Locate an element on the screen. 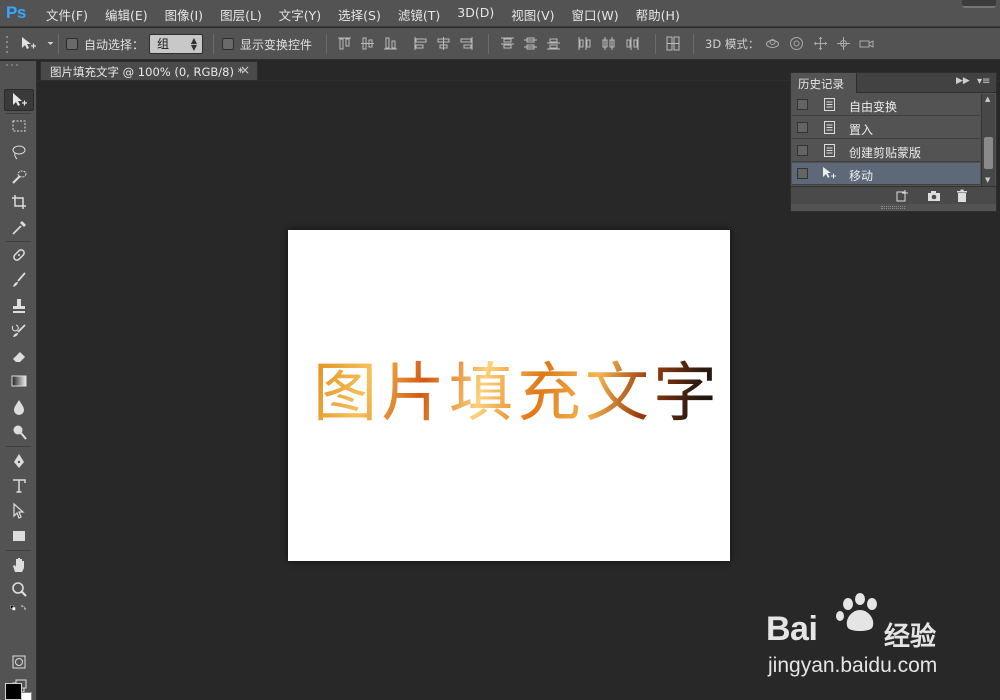  history-item: 自由变换 is located at coordinates (886, 105).